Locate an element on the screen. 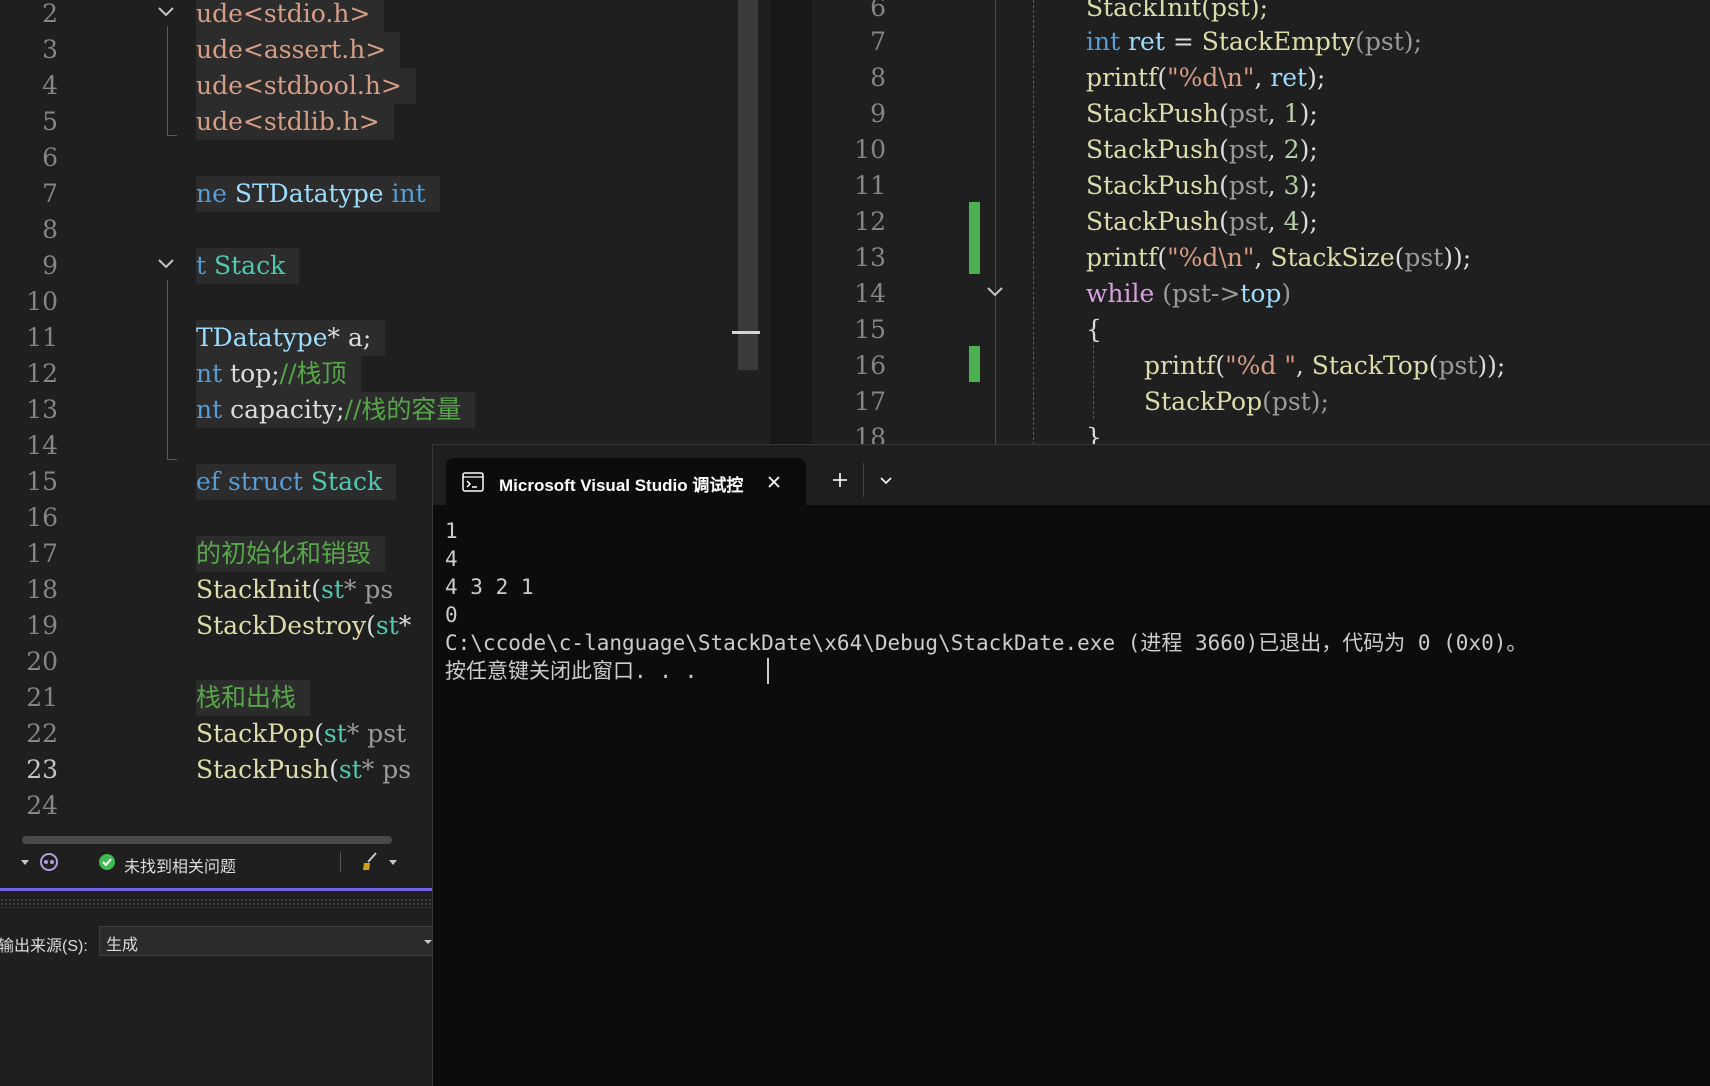 This screenshot has height=1086, width=1710. line-number: 11 is located at coordinates (870, 185).